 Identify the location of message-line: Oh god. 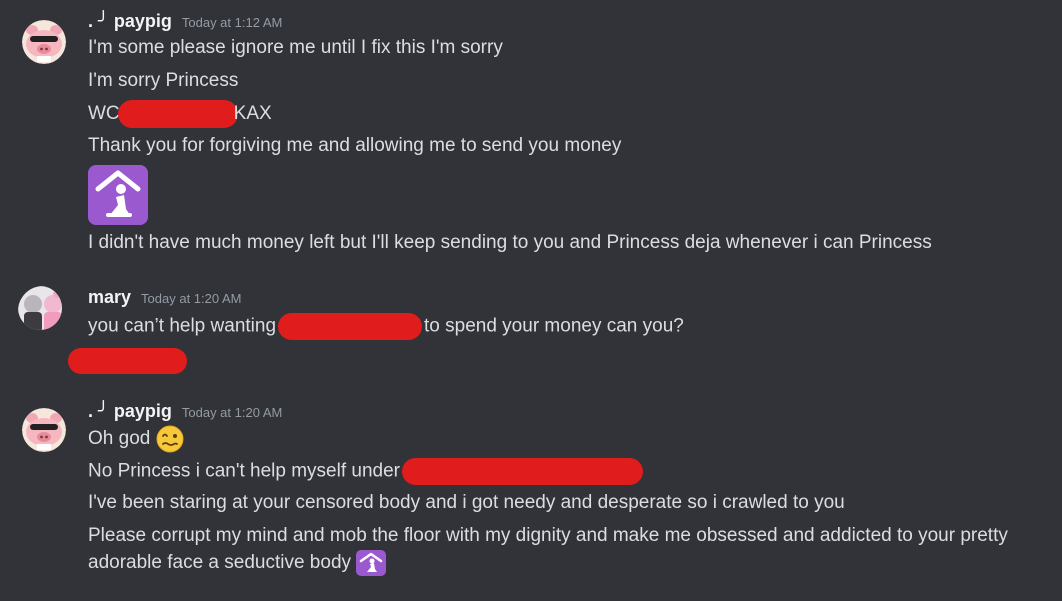
(136, 439).